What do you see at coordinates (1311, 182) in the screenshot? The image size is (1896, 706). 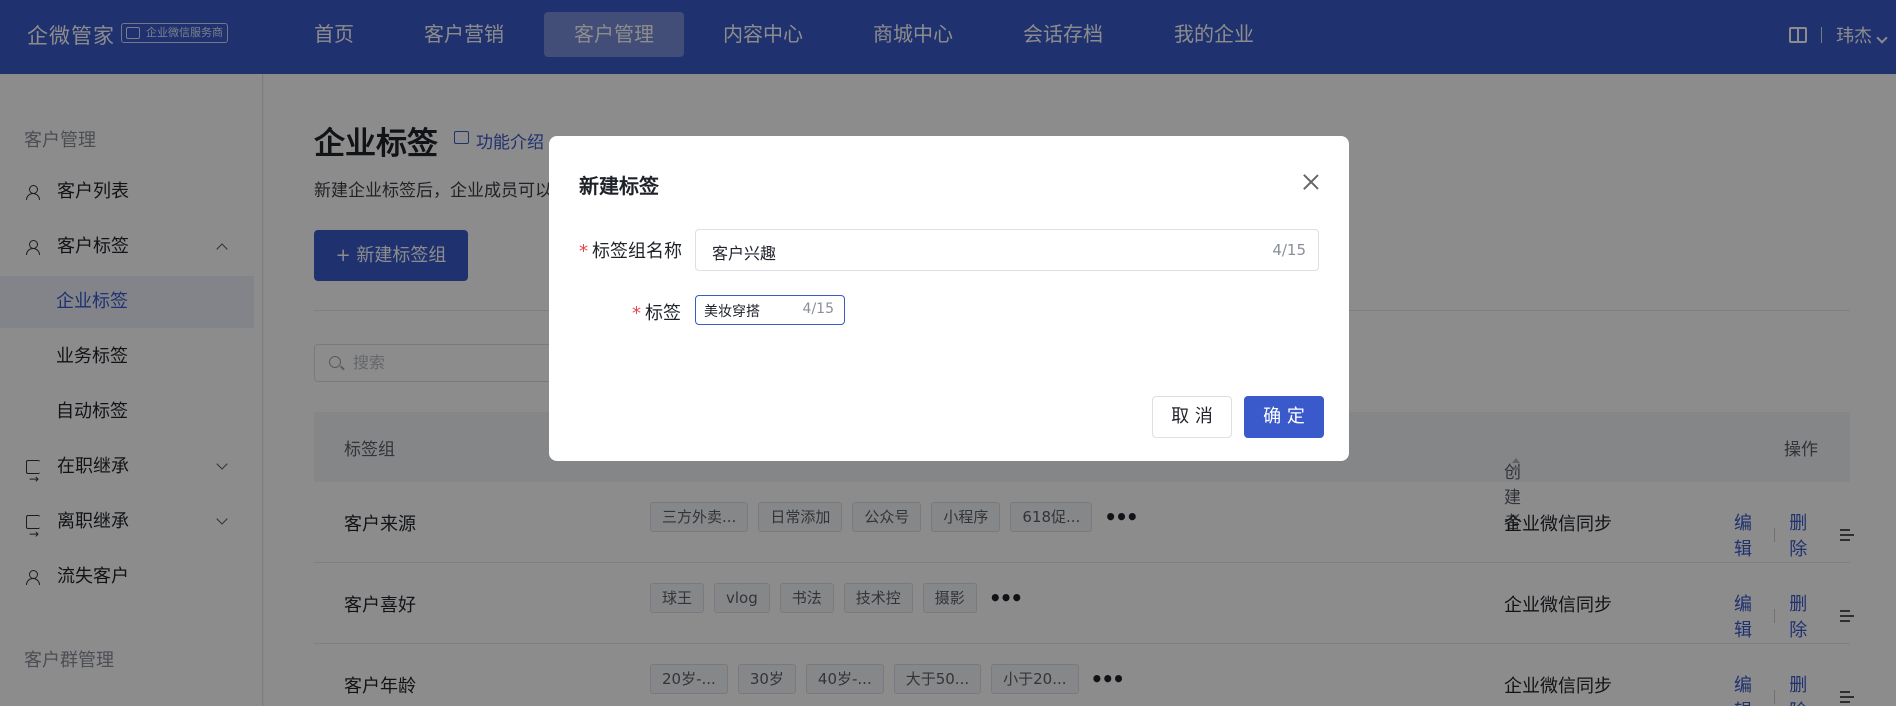 I see `close-icon` at bounding box center [1311, 182].